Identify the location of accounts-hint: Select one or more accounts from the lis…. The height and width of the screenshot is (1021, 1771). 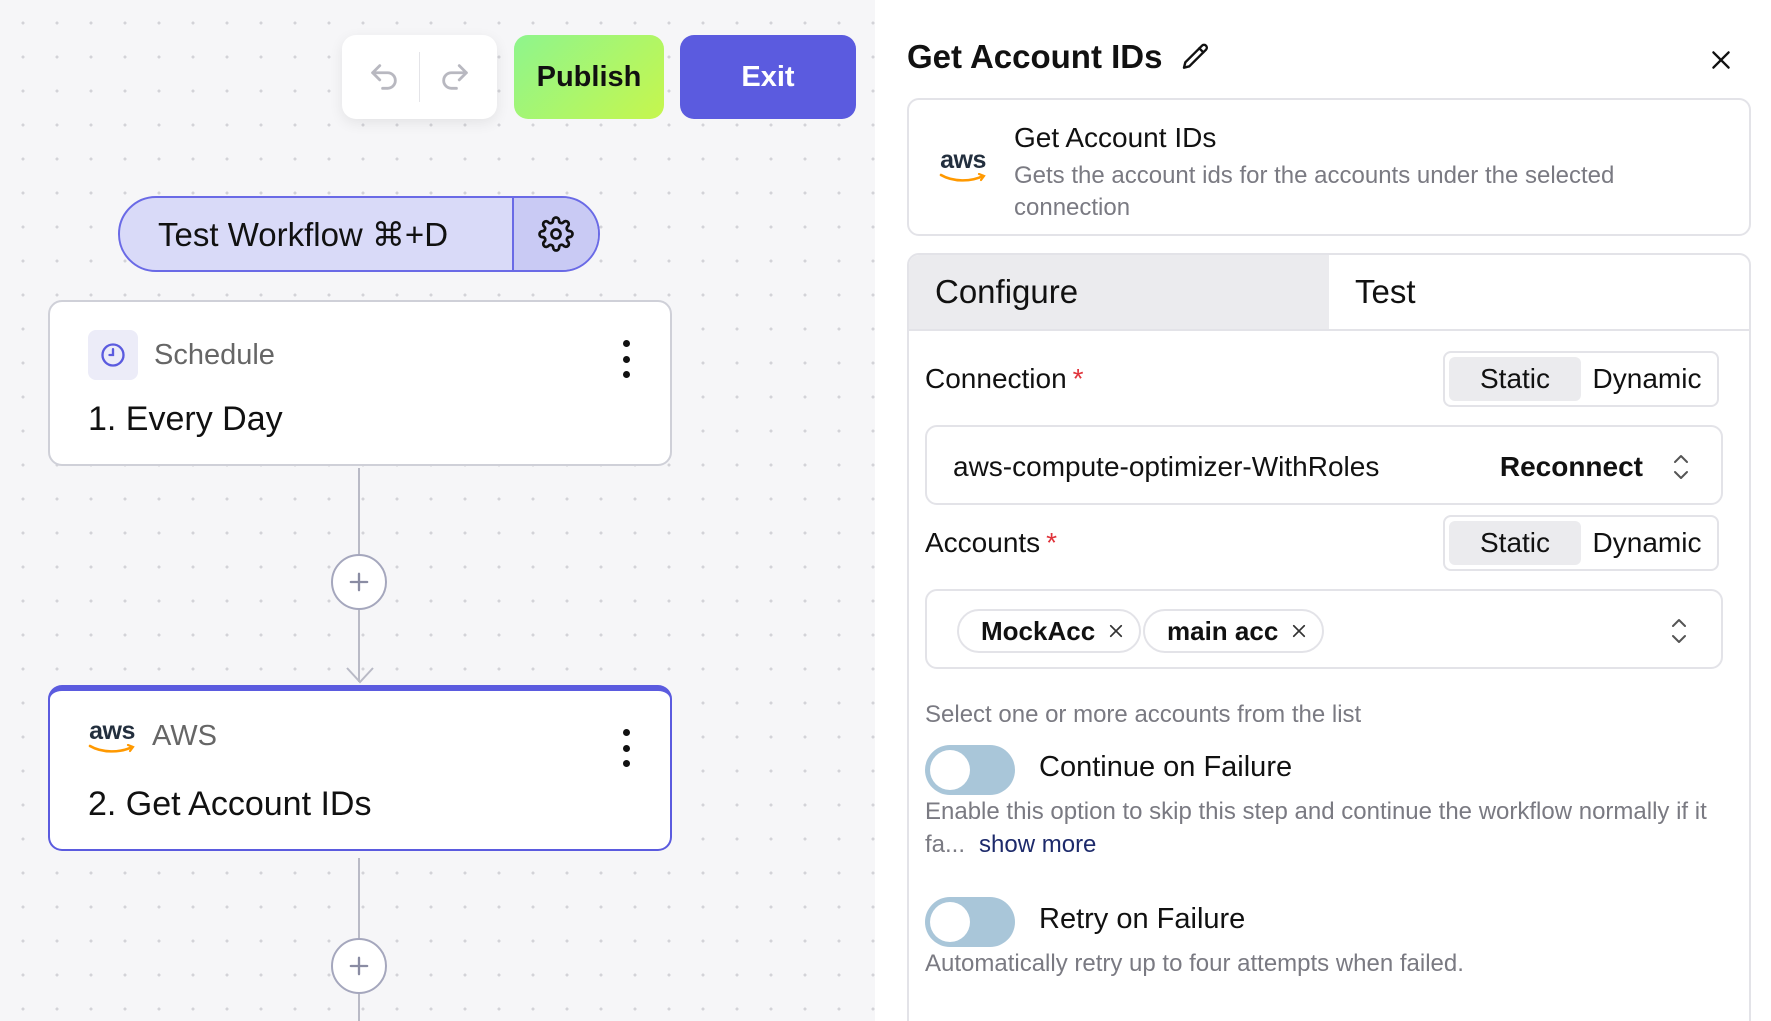
(1143, 714).